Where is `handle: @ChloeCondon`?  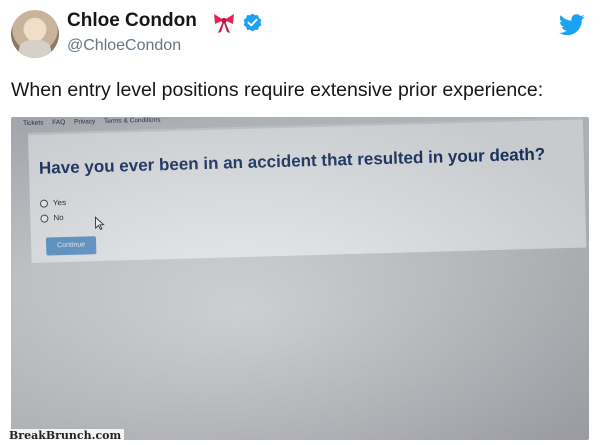 handle: @ChloeCondon is located at coordinates (124, 46).